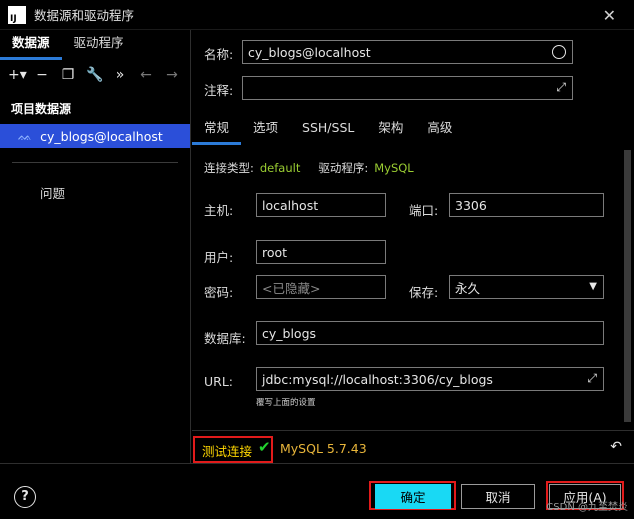 This screenshot has height=519, width=634. Describe the element at coordinates (321, 252) in the screenshot. I see `user-input: root` at that location.